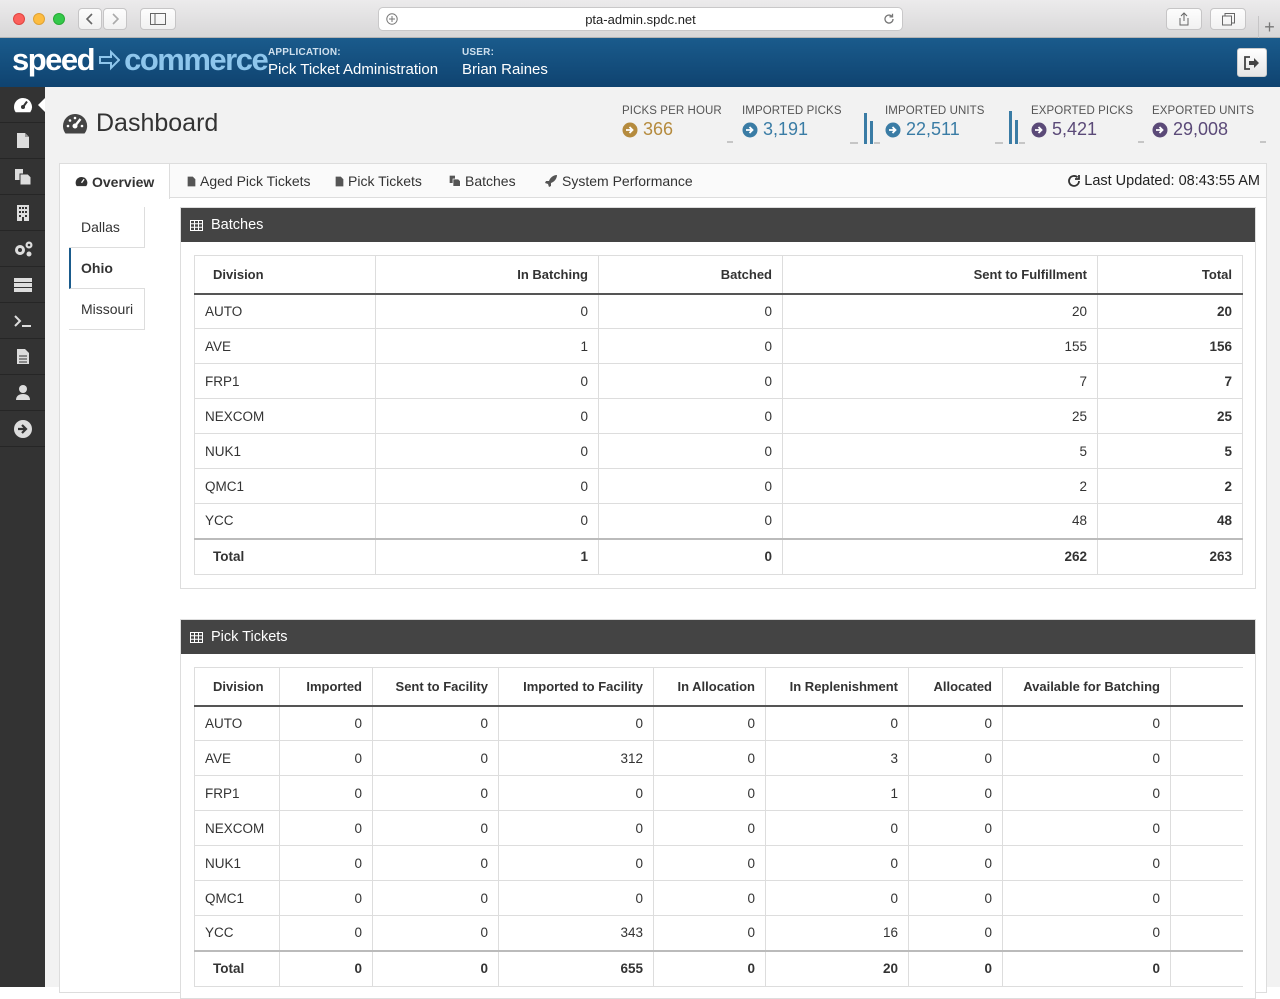 This screenshot has height=999, width=1280. I want to click on column-header: Sent to Facility, so click(435, 687).